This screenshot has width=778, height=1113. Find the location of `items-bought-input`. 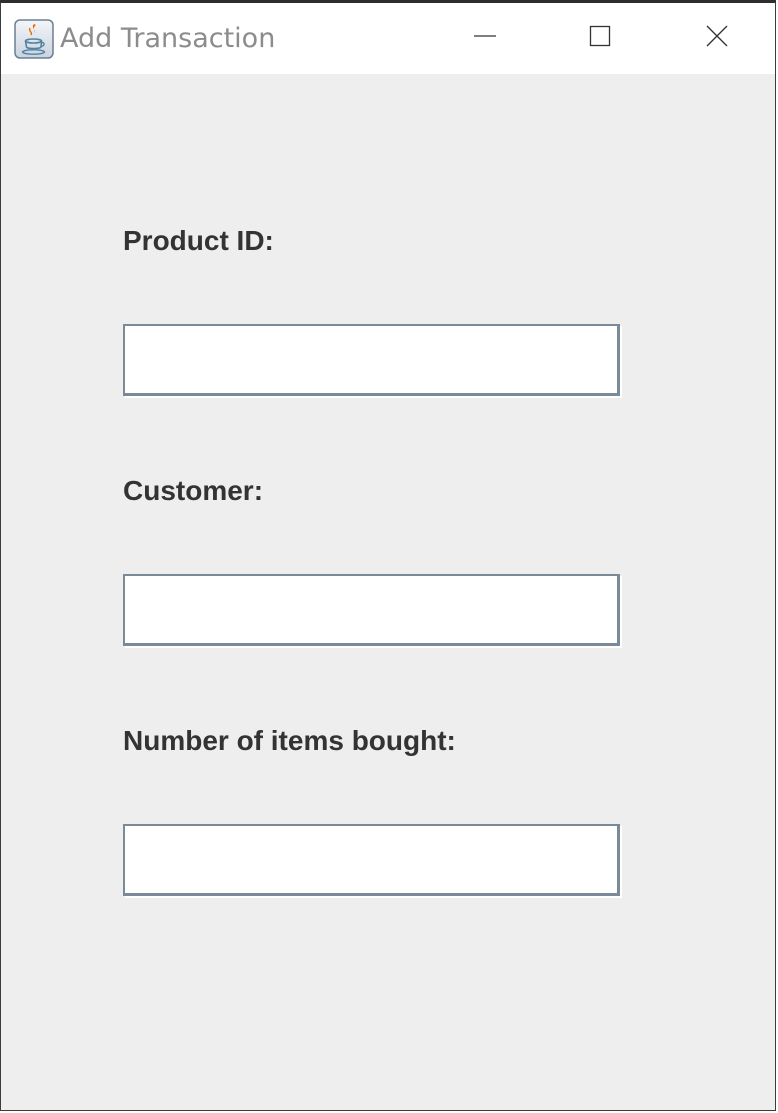

items-bought-input is located at coordinates (371, 860).